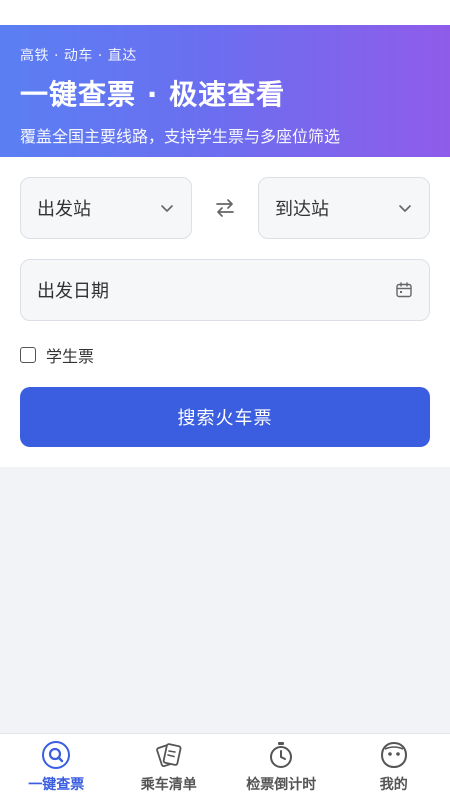 The image size is (450, 800). Describe the element at coordinates (225, 417) in the screenshot. I see `search-trains-button: 搜索火车票` at that location.